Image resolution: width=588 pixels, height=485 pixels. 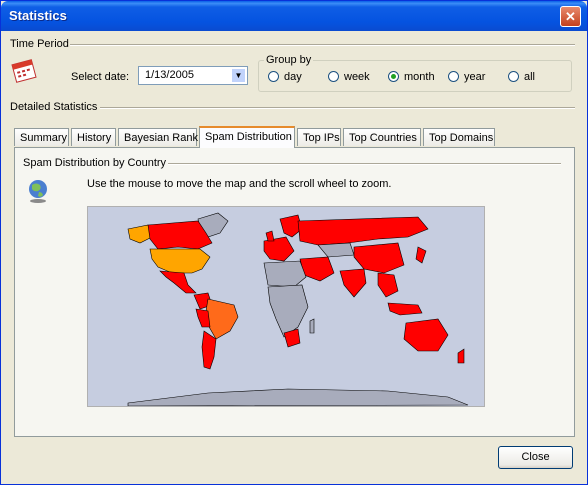 What do you see at coordinates (426, 335) in the screenshot?
I see `country-australia` at bounding box center [426, 335].